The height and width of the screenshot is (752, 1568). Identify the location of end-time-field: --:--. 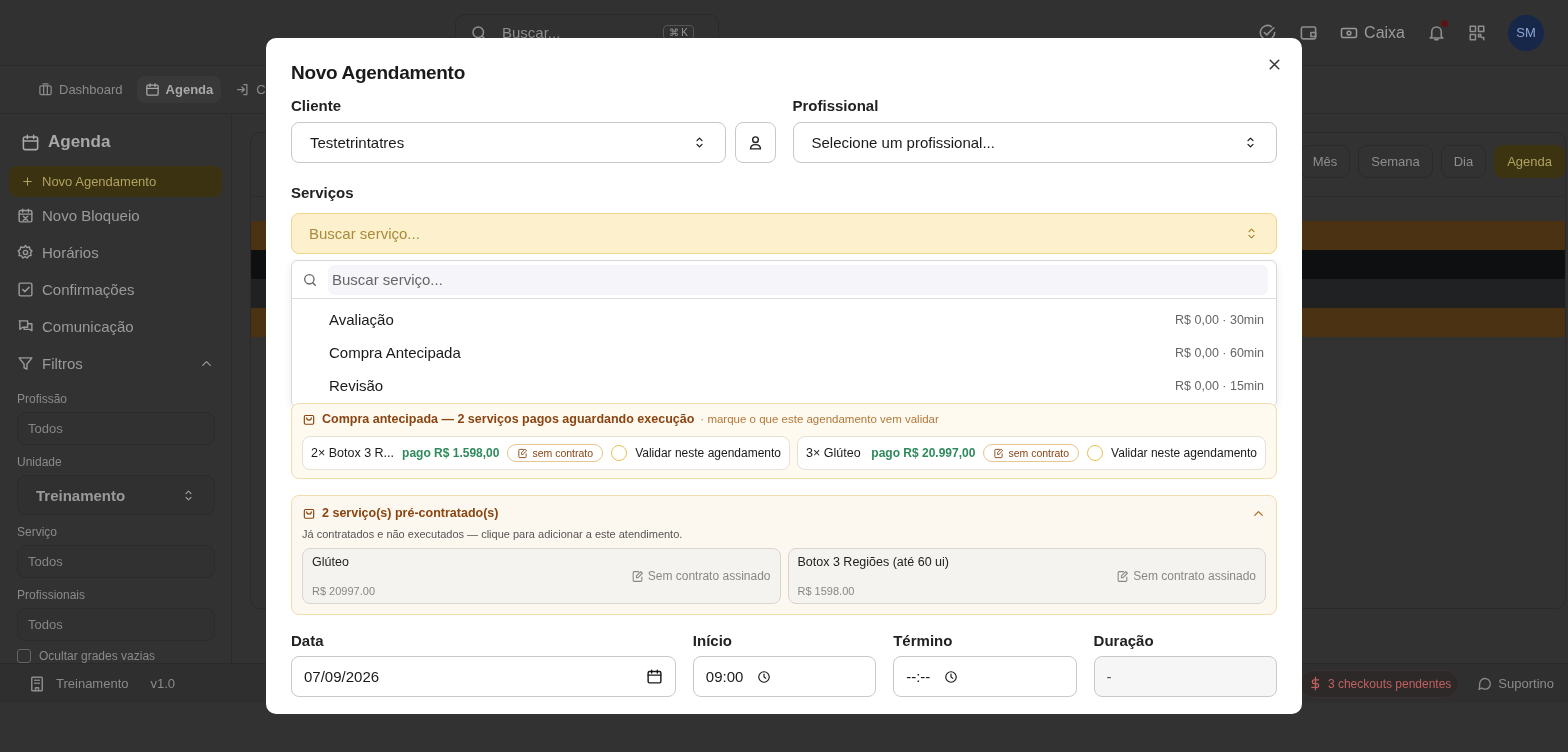
(985, 676).